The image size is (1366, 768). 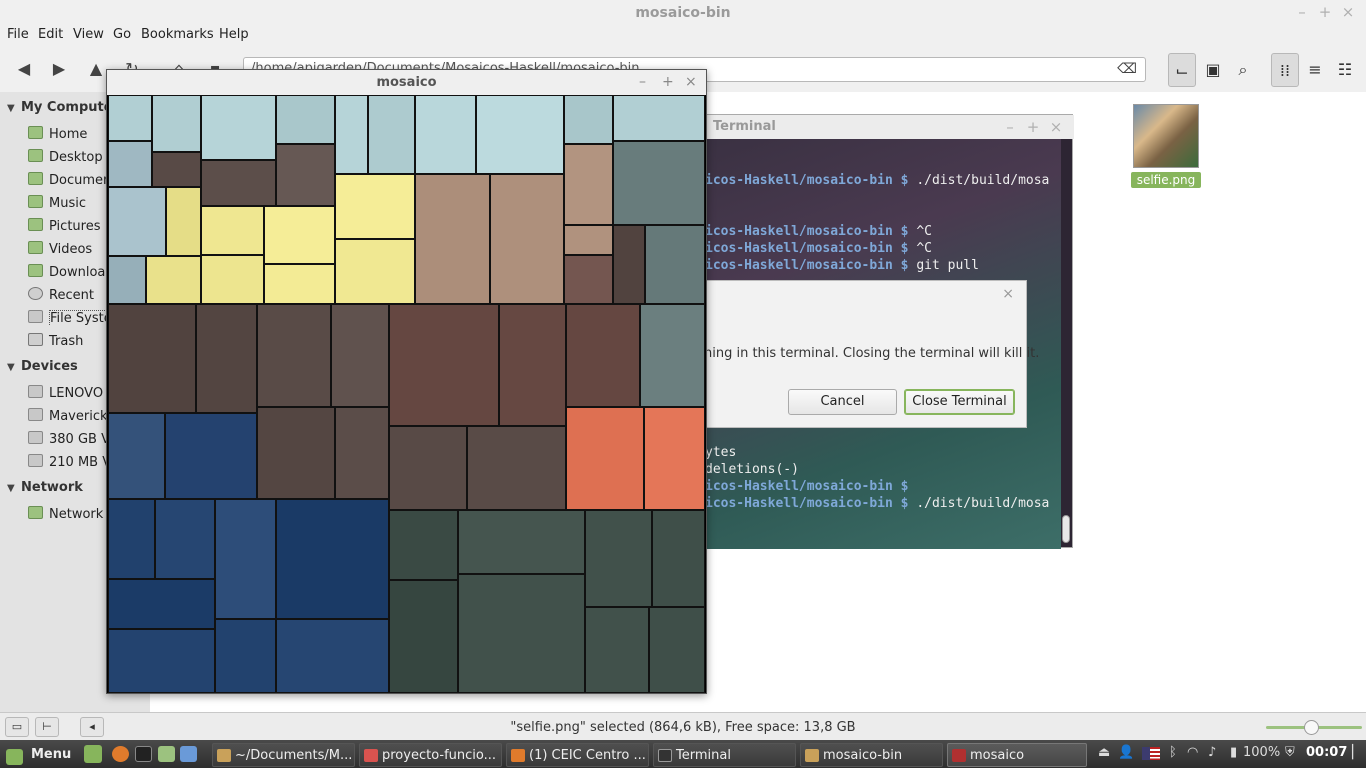 I want to click on back-icon: ◀, so click(x=24, y=69).